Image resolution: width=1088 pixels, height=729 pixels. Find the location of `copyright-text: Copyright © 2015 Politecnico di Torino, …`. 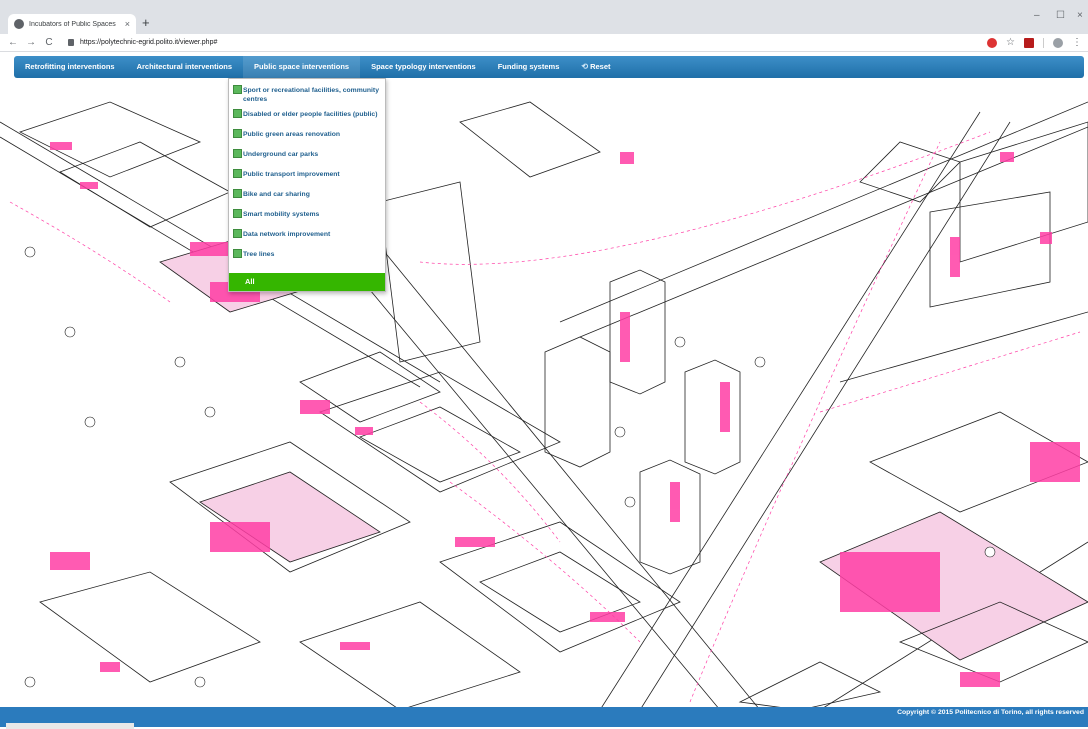

copyright-text: Copyright © 2015 Politecnico di Torino, … is located at coordinates (990, 712).